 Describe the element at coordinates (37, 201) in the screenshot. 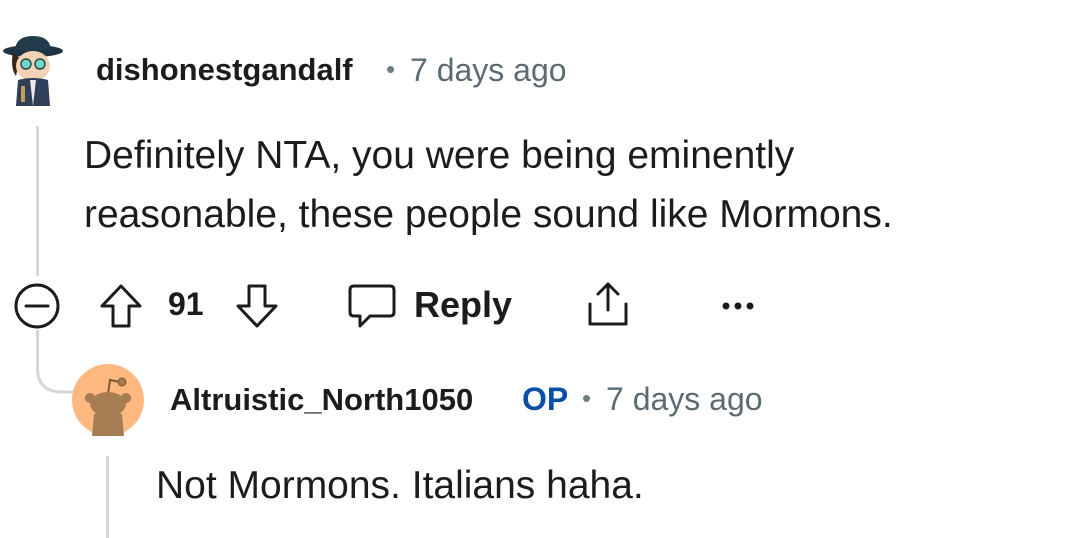

I see `thread-line-main` at that location.